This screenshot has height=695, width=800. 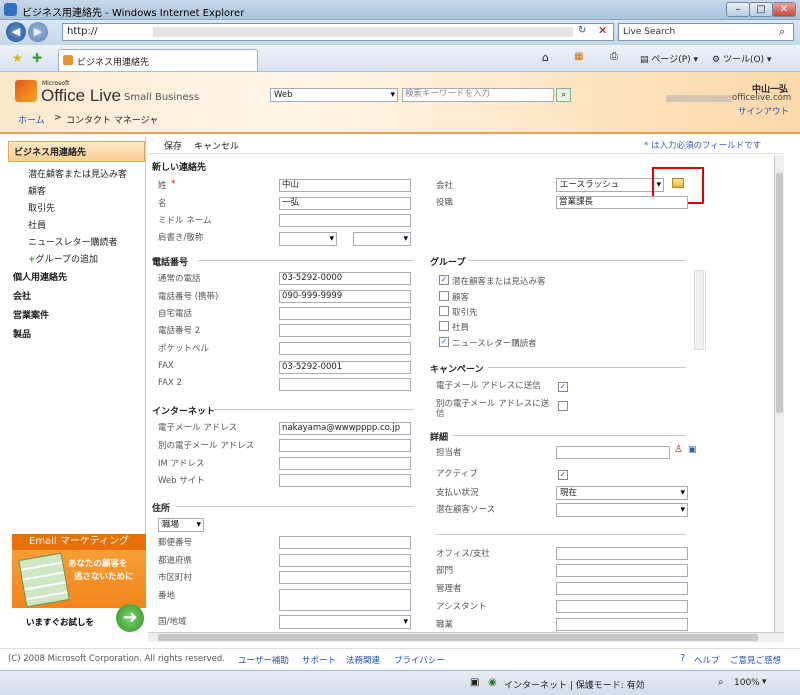 I want to click on pref-input, so click(x=345, y=560).